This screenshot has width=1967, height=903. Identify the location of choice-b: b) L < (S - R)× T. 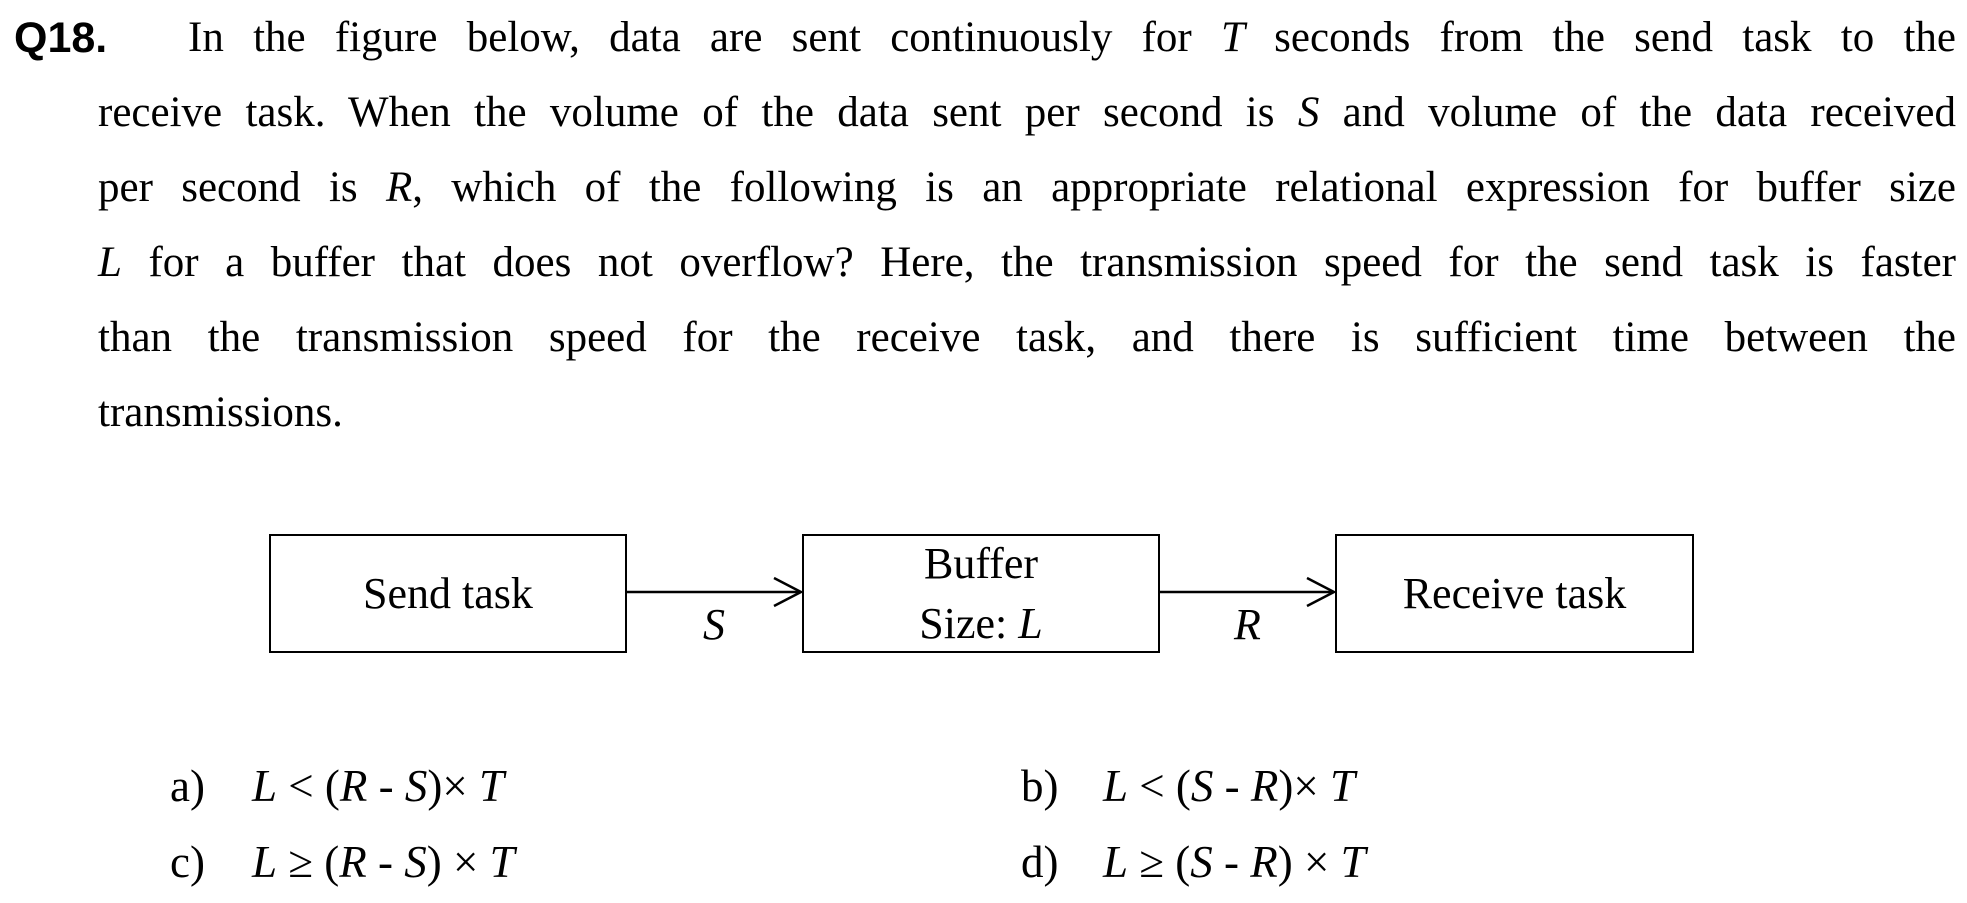
(1188, 786).